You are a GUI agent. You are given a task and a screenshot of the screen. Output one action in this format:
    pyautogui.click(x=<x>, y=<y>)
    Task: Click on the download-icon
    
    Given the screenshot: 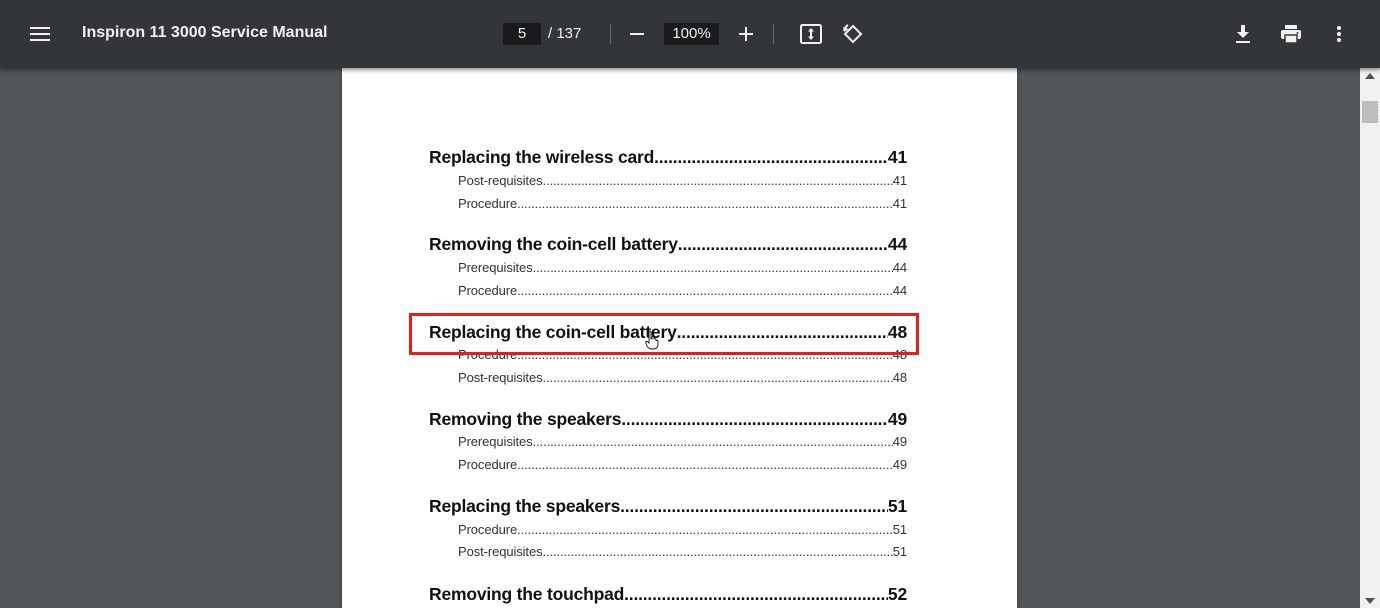 What is the action you would take?
    pyautogui.click(x=1243, y=34)
    